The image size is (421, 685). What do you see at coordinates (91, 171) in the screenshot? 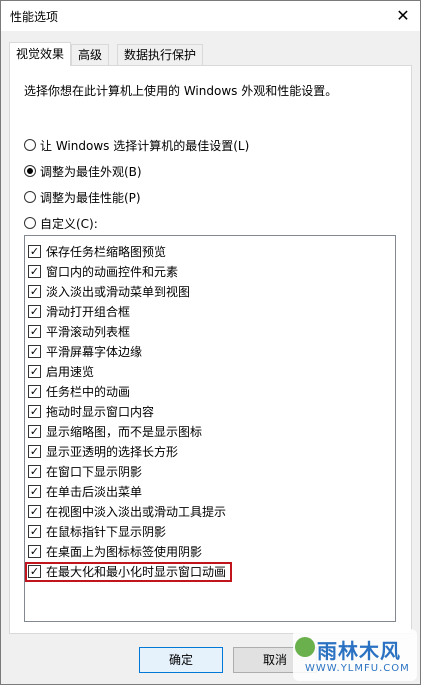
I see `radio-label: 调整为最佳外观(B)` at bounding box center [91, 171].